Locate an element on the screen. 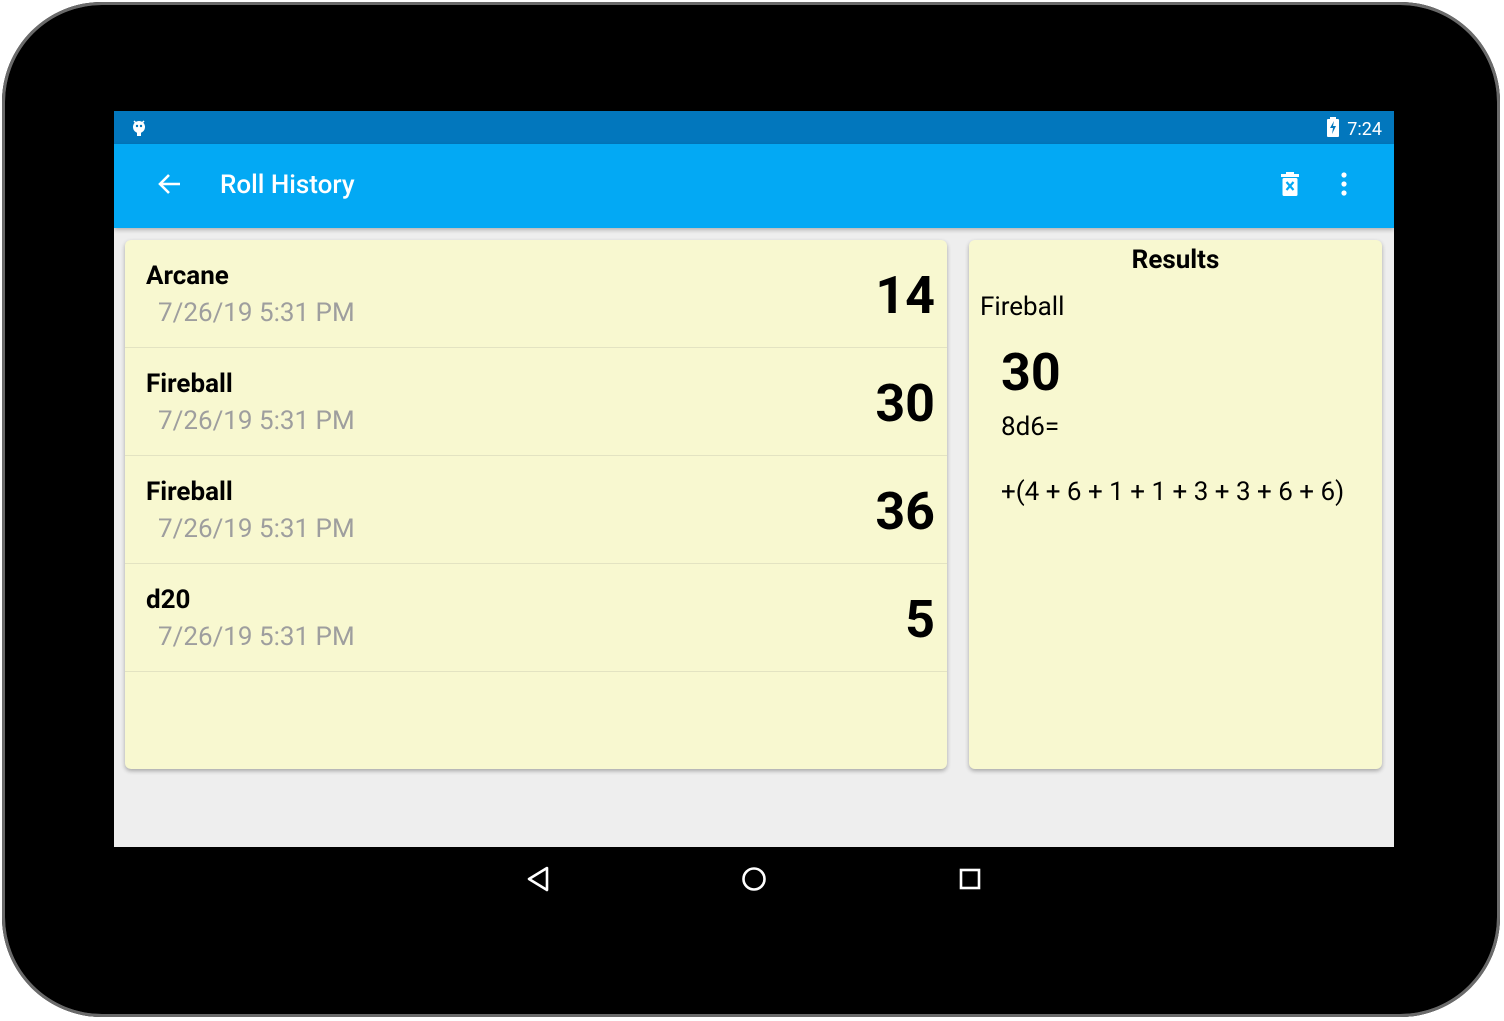 The height and width of the screenshot is (1021, 1504). page-title: Roll History is located at coordinates (287, 185).